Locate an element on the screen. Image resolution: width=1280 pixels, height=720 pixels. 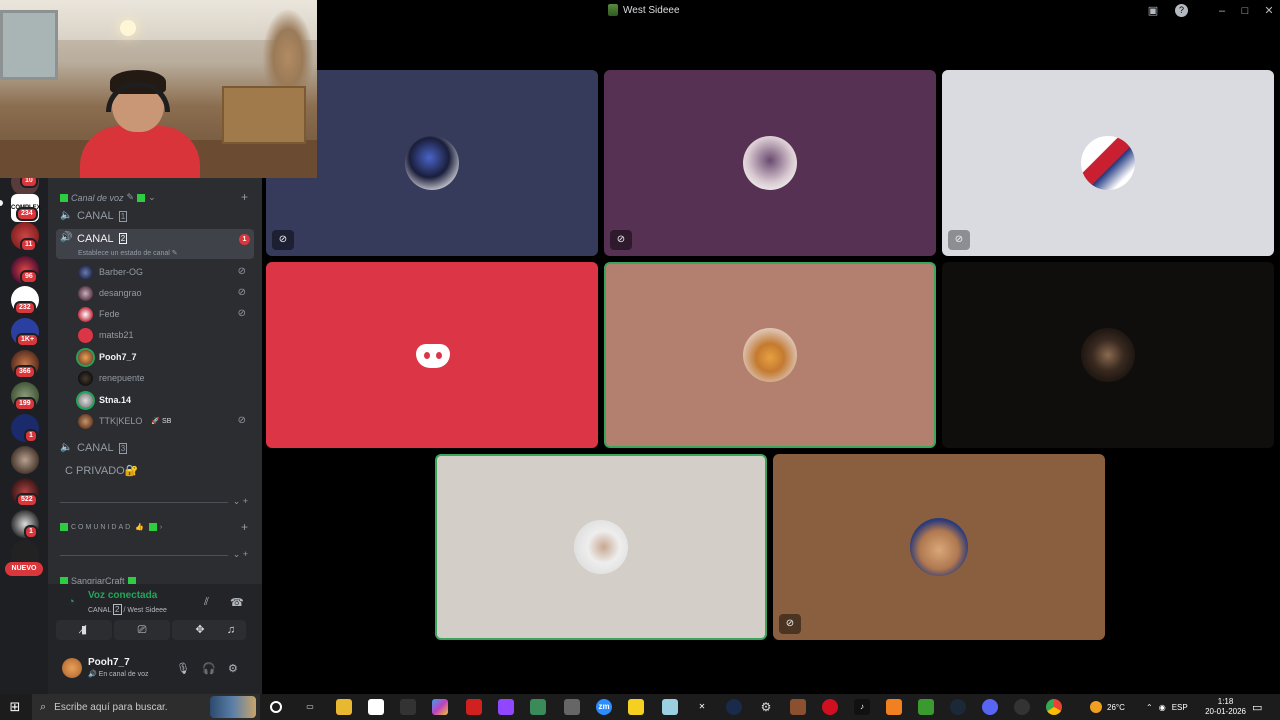
opera-gx-icon is located at coordinates (830, 707).